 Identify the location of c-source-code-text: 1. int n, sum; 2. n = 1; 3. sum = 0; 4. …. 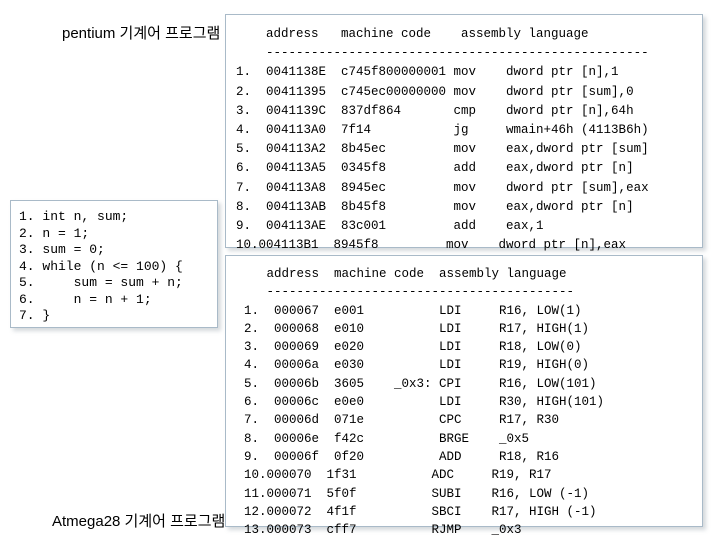
(101, 266).